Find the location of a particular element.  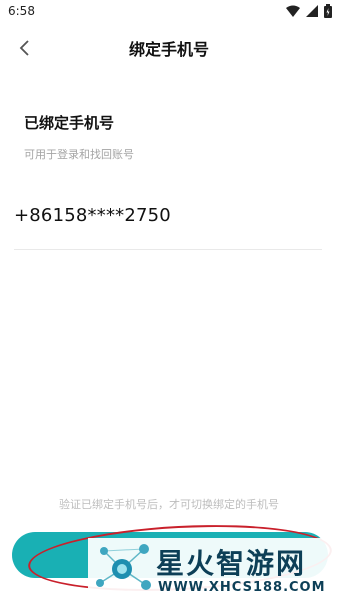

bound-phone-heading: 已绑定手机号 is located at coordinates (69, 123).